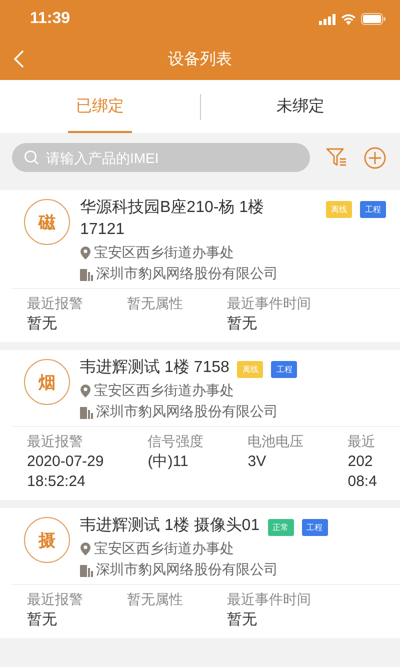  What do you see at coordinates (300, 106) in the screenshot?
I see `tab: 未绑定` at bounding box center [300, 106].